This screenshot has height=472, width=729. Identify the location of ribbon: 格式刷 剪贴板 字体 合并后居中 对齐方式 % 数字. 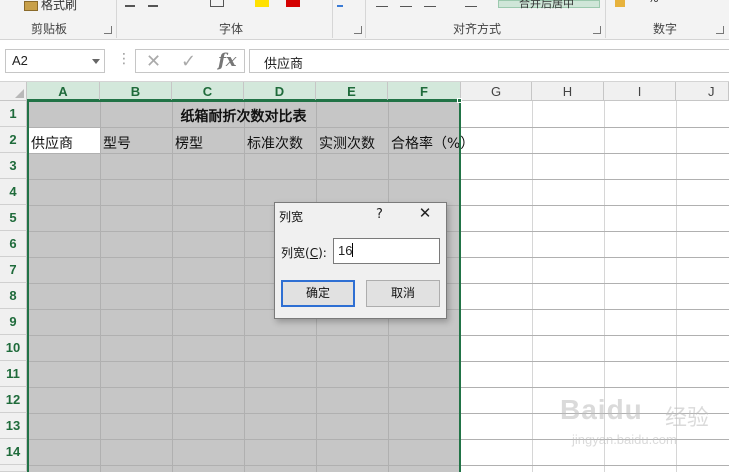
(364, 20).